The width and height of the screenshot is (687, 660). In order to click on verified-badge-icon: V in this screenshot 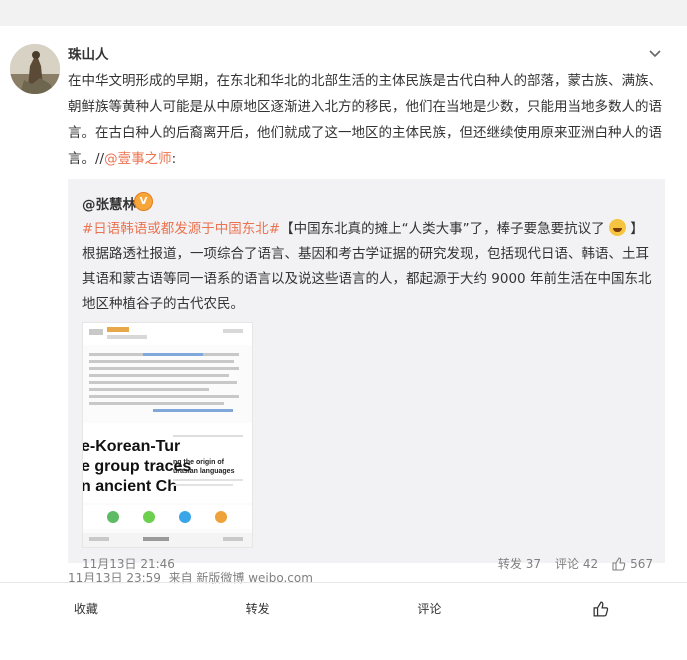, I will do `click(143, 201)`.